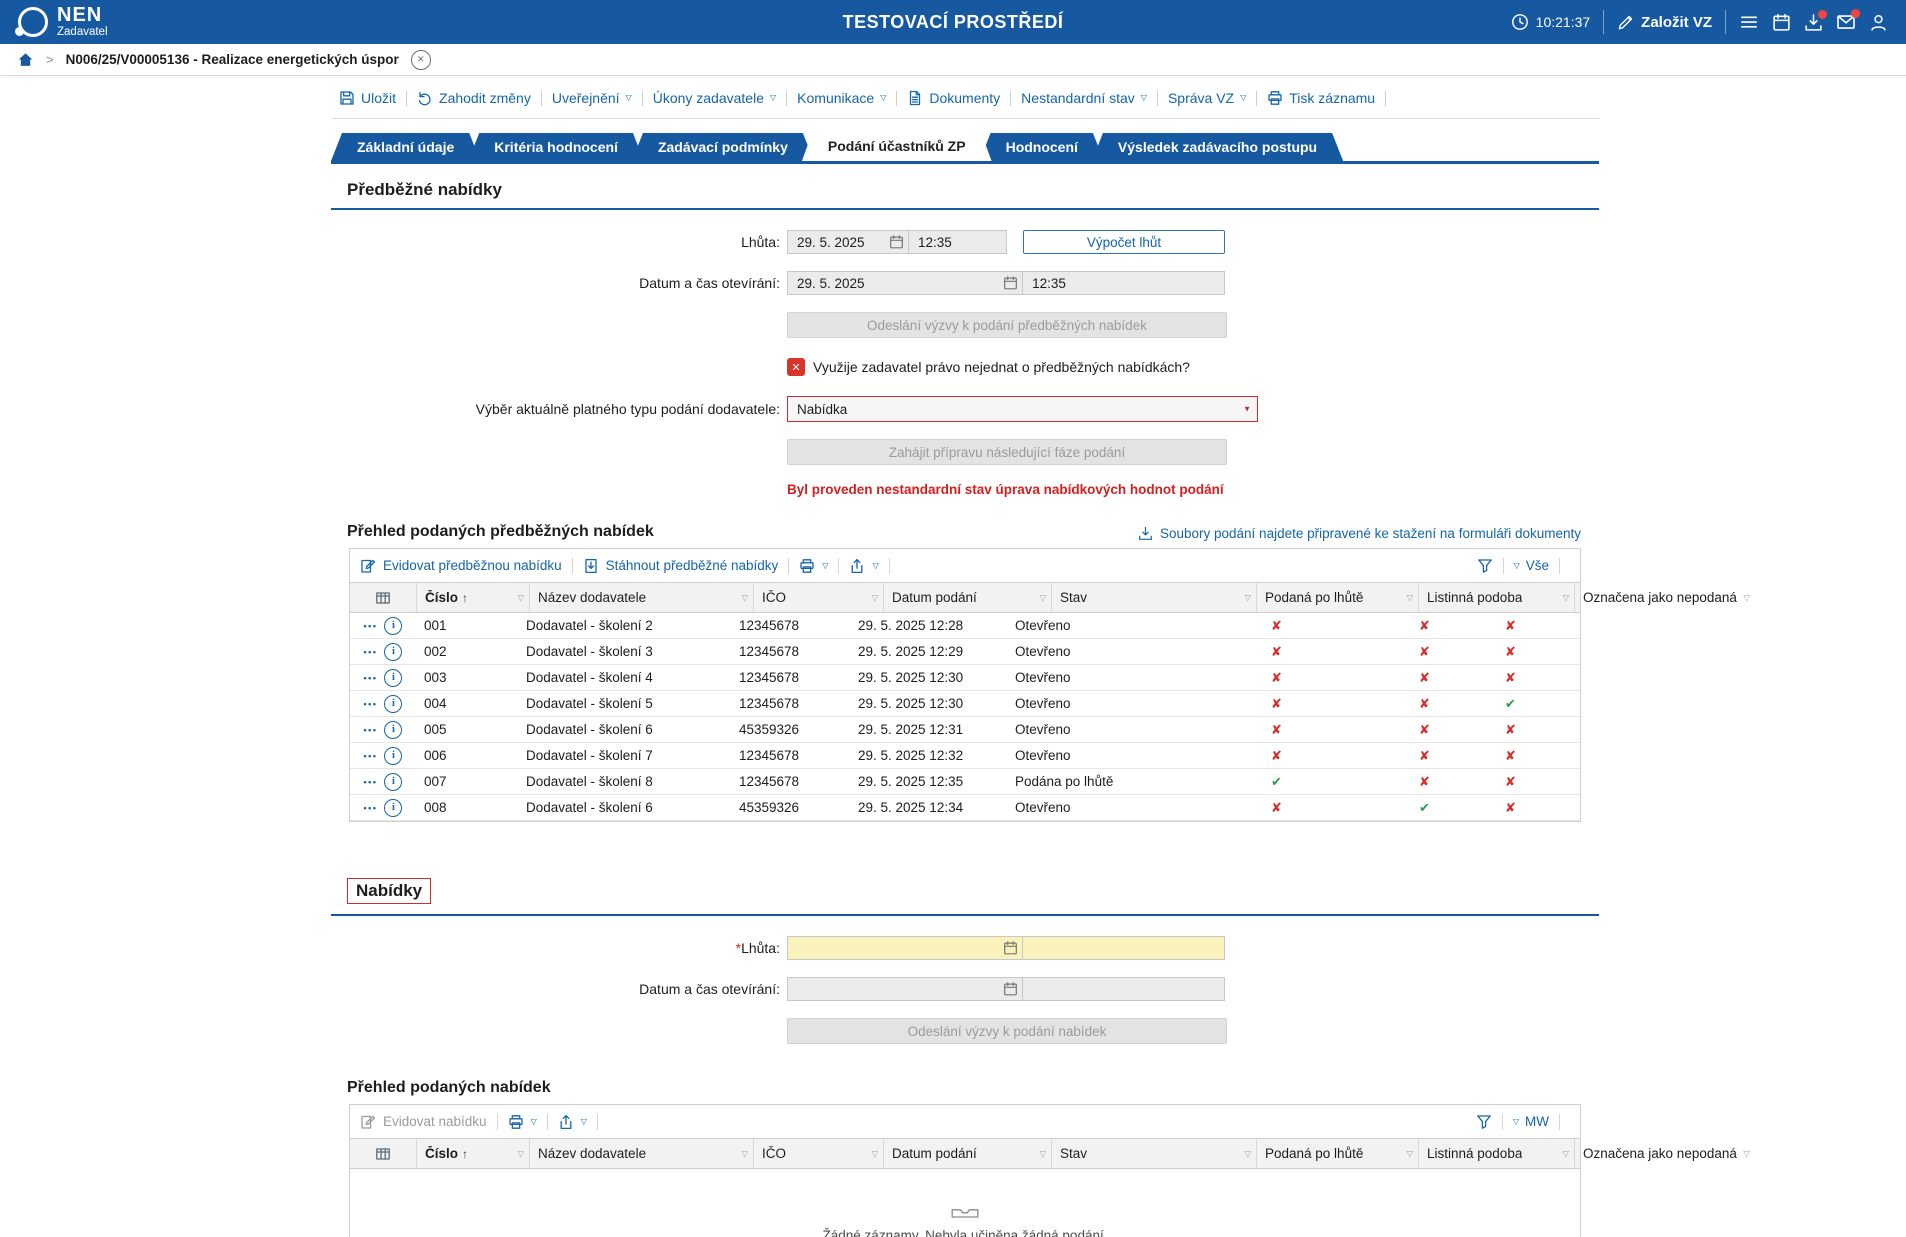 The image size is (1906, 1237). I want to click on evidovat-nabidku-button: Evidovat nabídku, so click(423, 1122).